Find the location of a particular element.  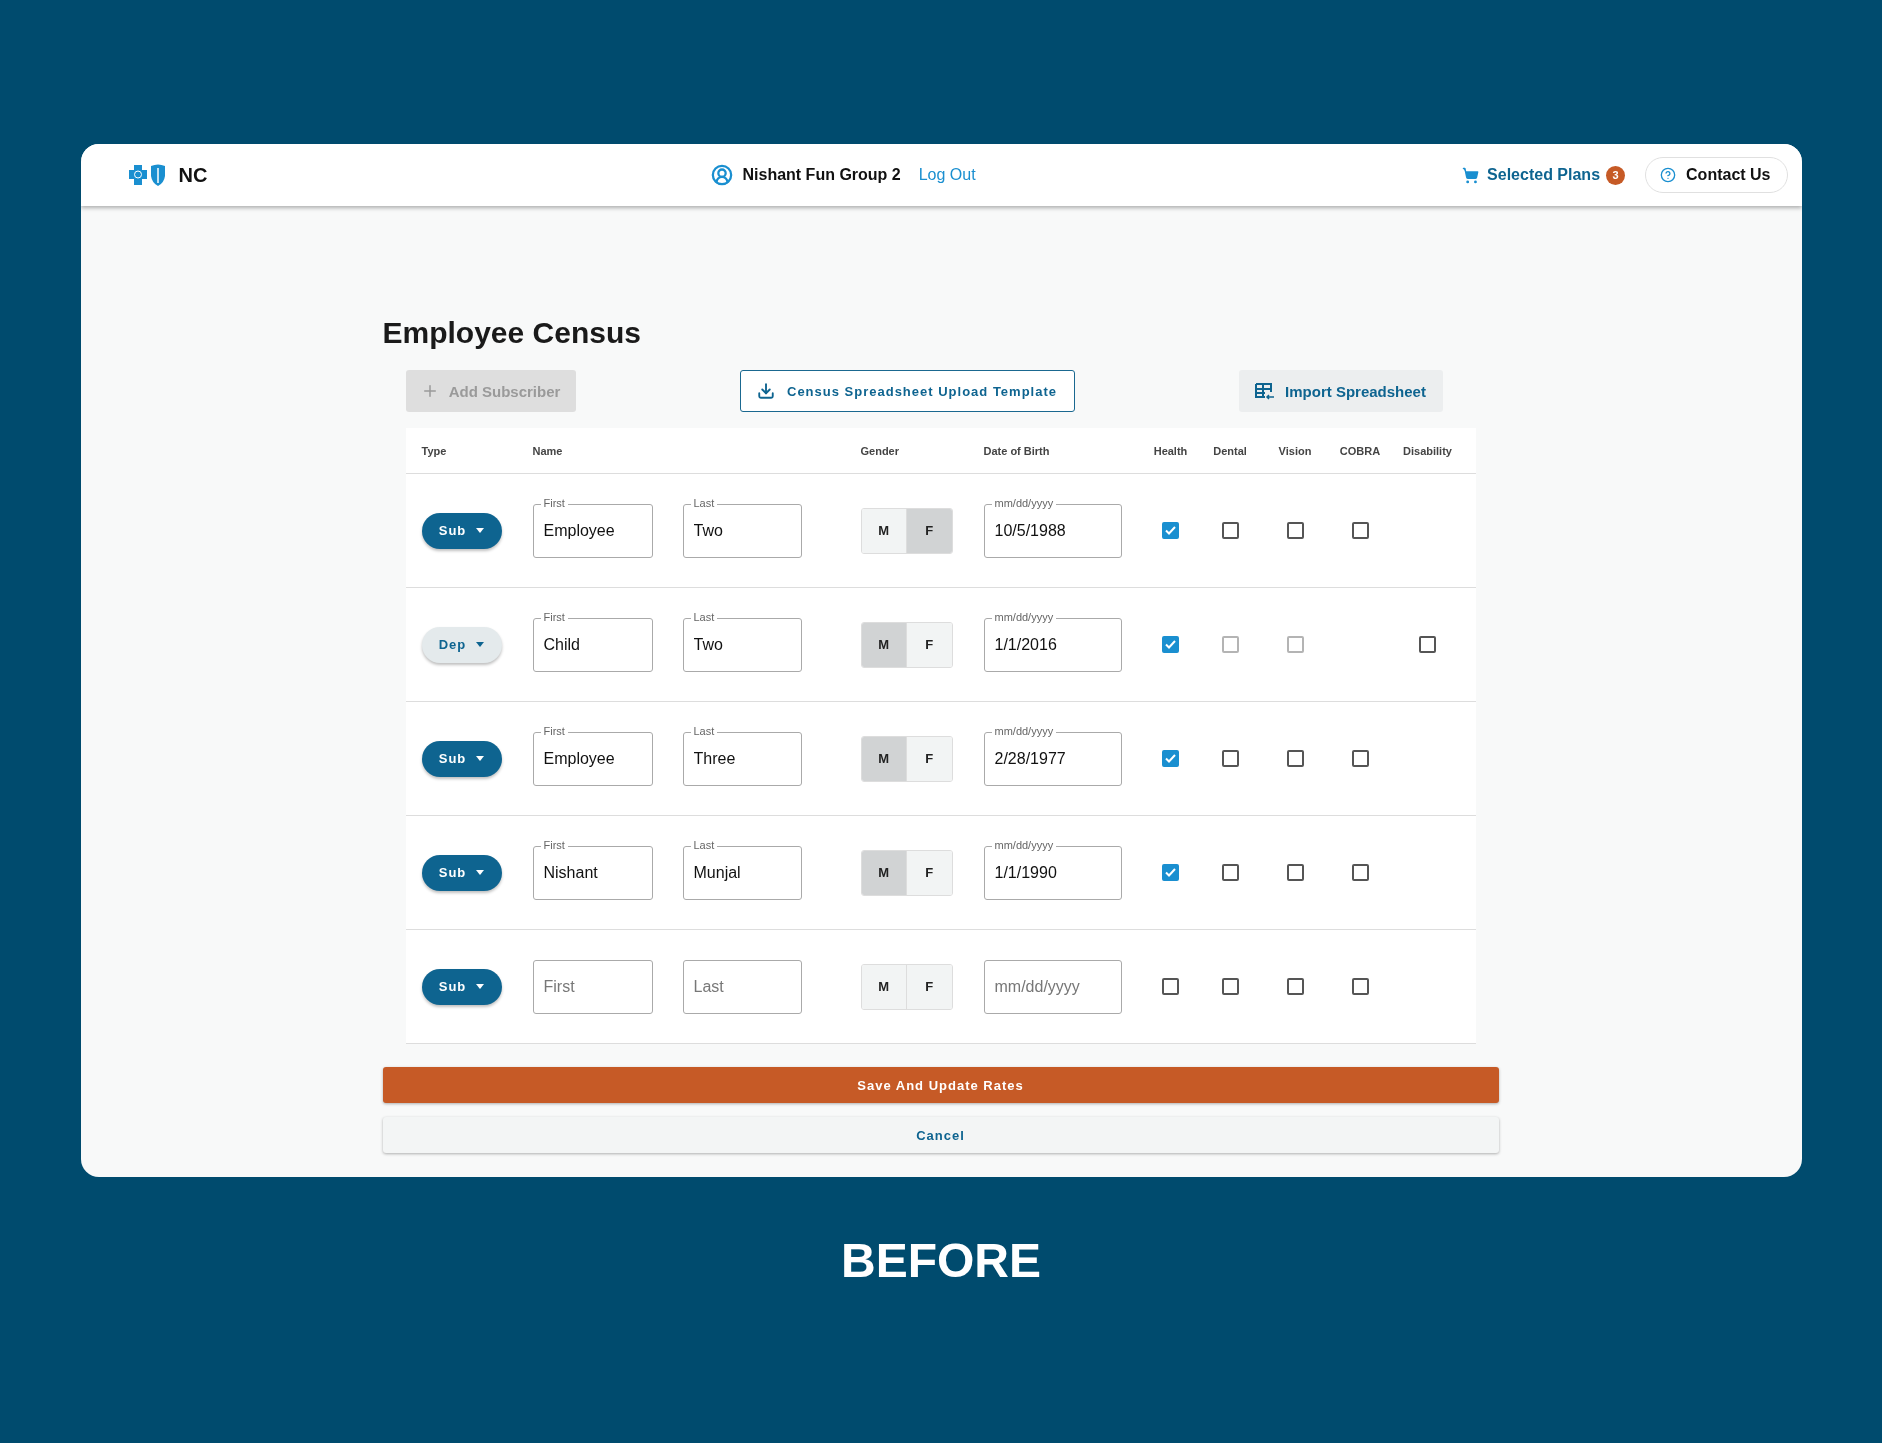

column-header: Name is located at coordinates (548, 450).